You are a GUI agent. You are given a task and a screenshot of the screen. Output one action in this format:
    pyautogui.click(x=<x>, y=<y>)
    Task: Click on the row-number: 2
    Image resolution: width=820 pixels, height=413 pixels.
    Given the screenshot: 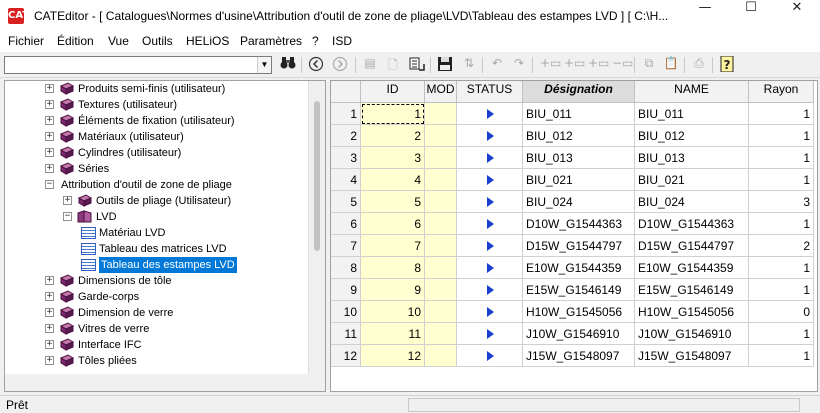 What is the action you would take?
    pyautogui.click(x=346, y=136)
    